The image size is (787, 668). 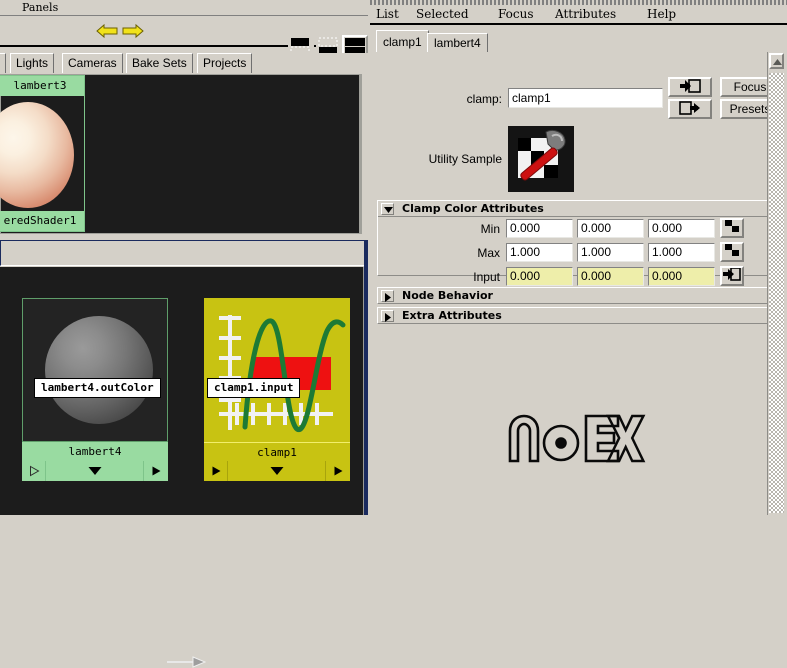 What do you see at coordinates (187, 662) in the screenshot?
I see `connection-arrow-icon` at bounding box center [187, 662].